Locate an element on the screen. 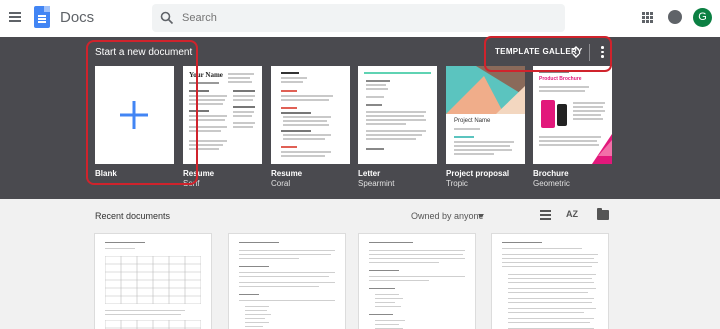 The width and height of the screenshot is (720, 329). notifications-icon is located at coordinates (675, 17).